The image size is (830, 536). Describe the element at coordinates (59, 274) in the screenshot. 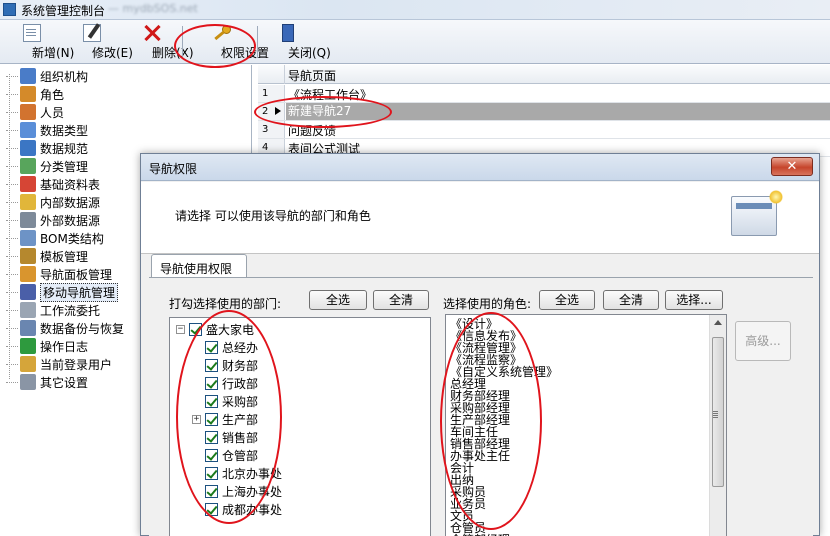

I see `tree-item: 导航面板管理` at that location.